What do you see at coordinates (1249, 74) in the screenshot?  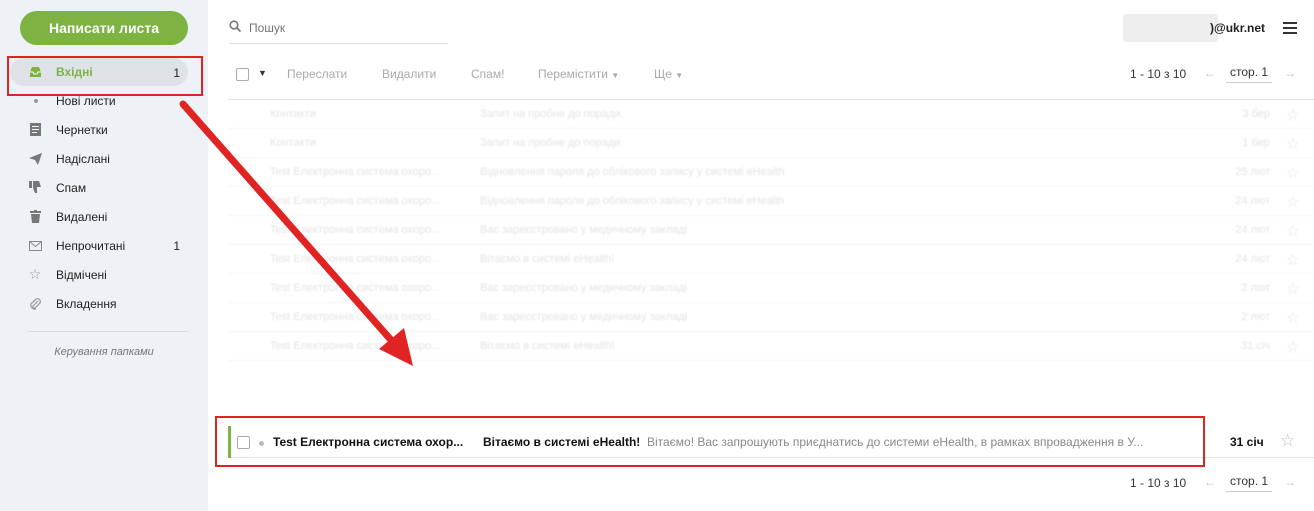 I see `page-indicator: стор. 1` at bounding box center [1249, 74].